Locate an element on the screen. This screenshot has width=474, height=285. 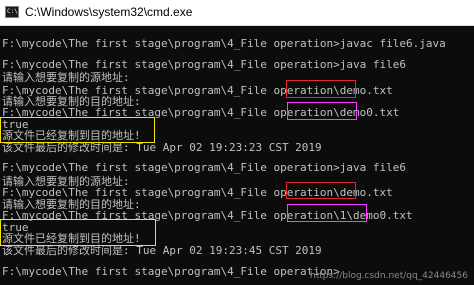
terminal-icon: C:\ is located at coordinates (12, 12).